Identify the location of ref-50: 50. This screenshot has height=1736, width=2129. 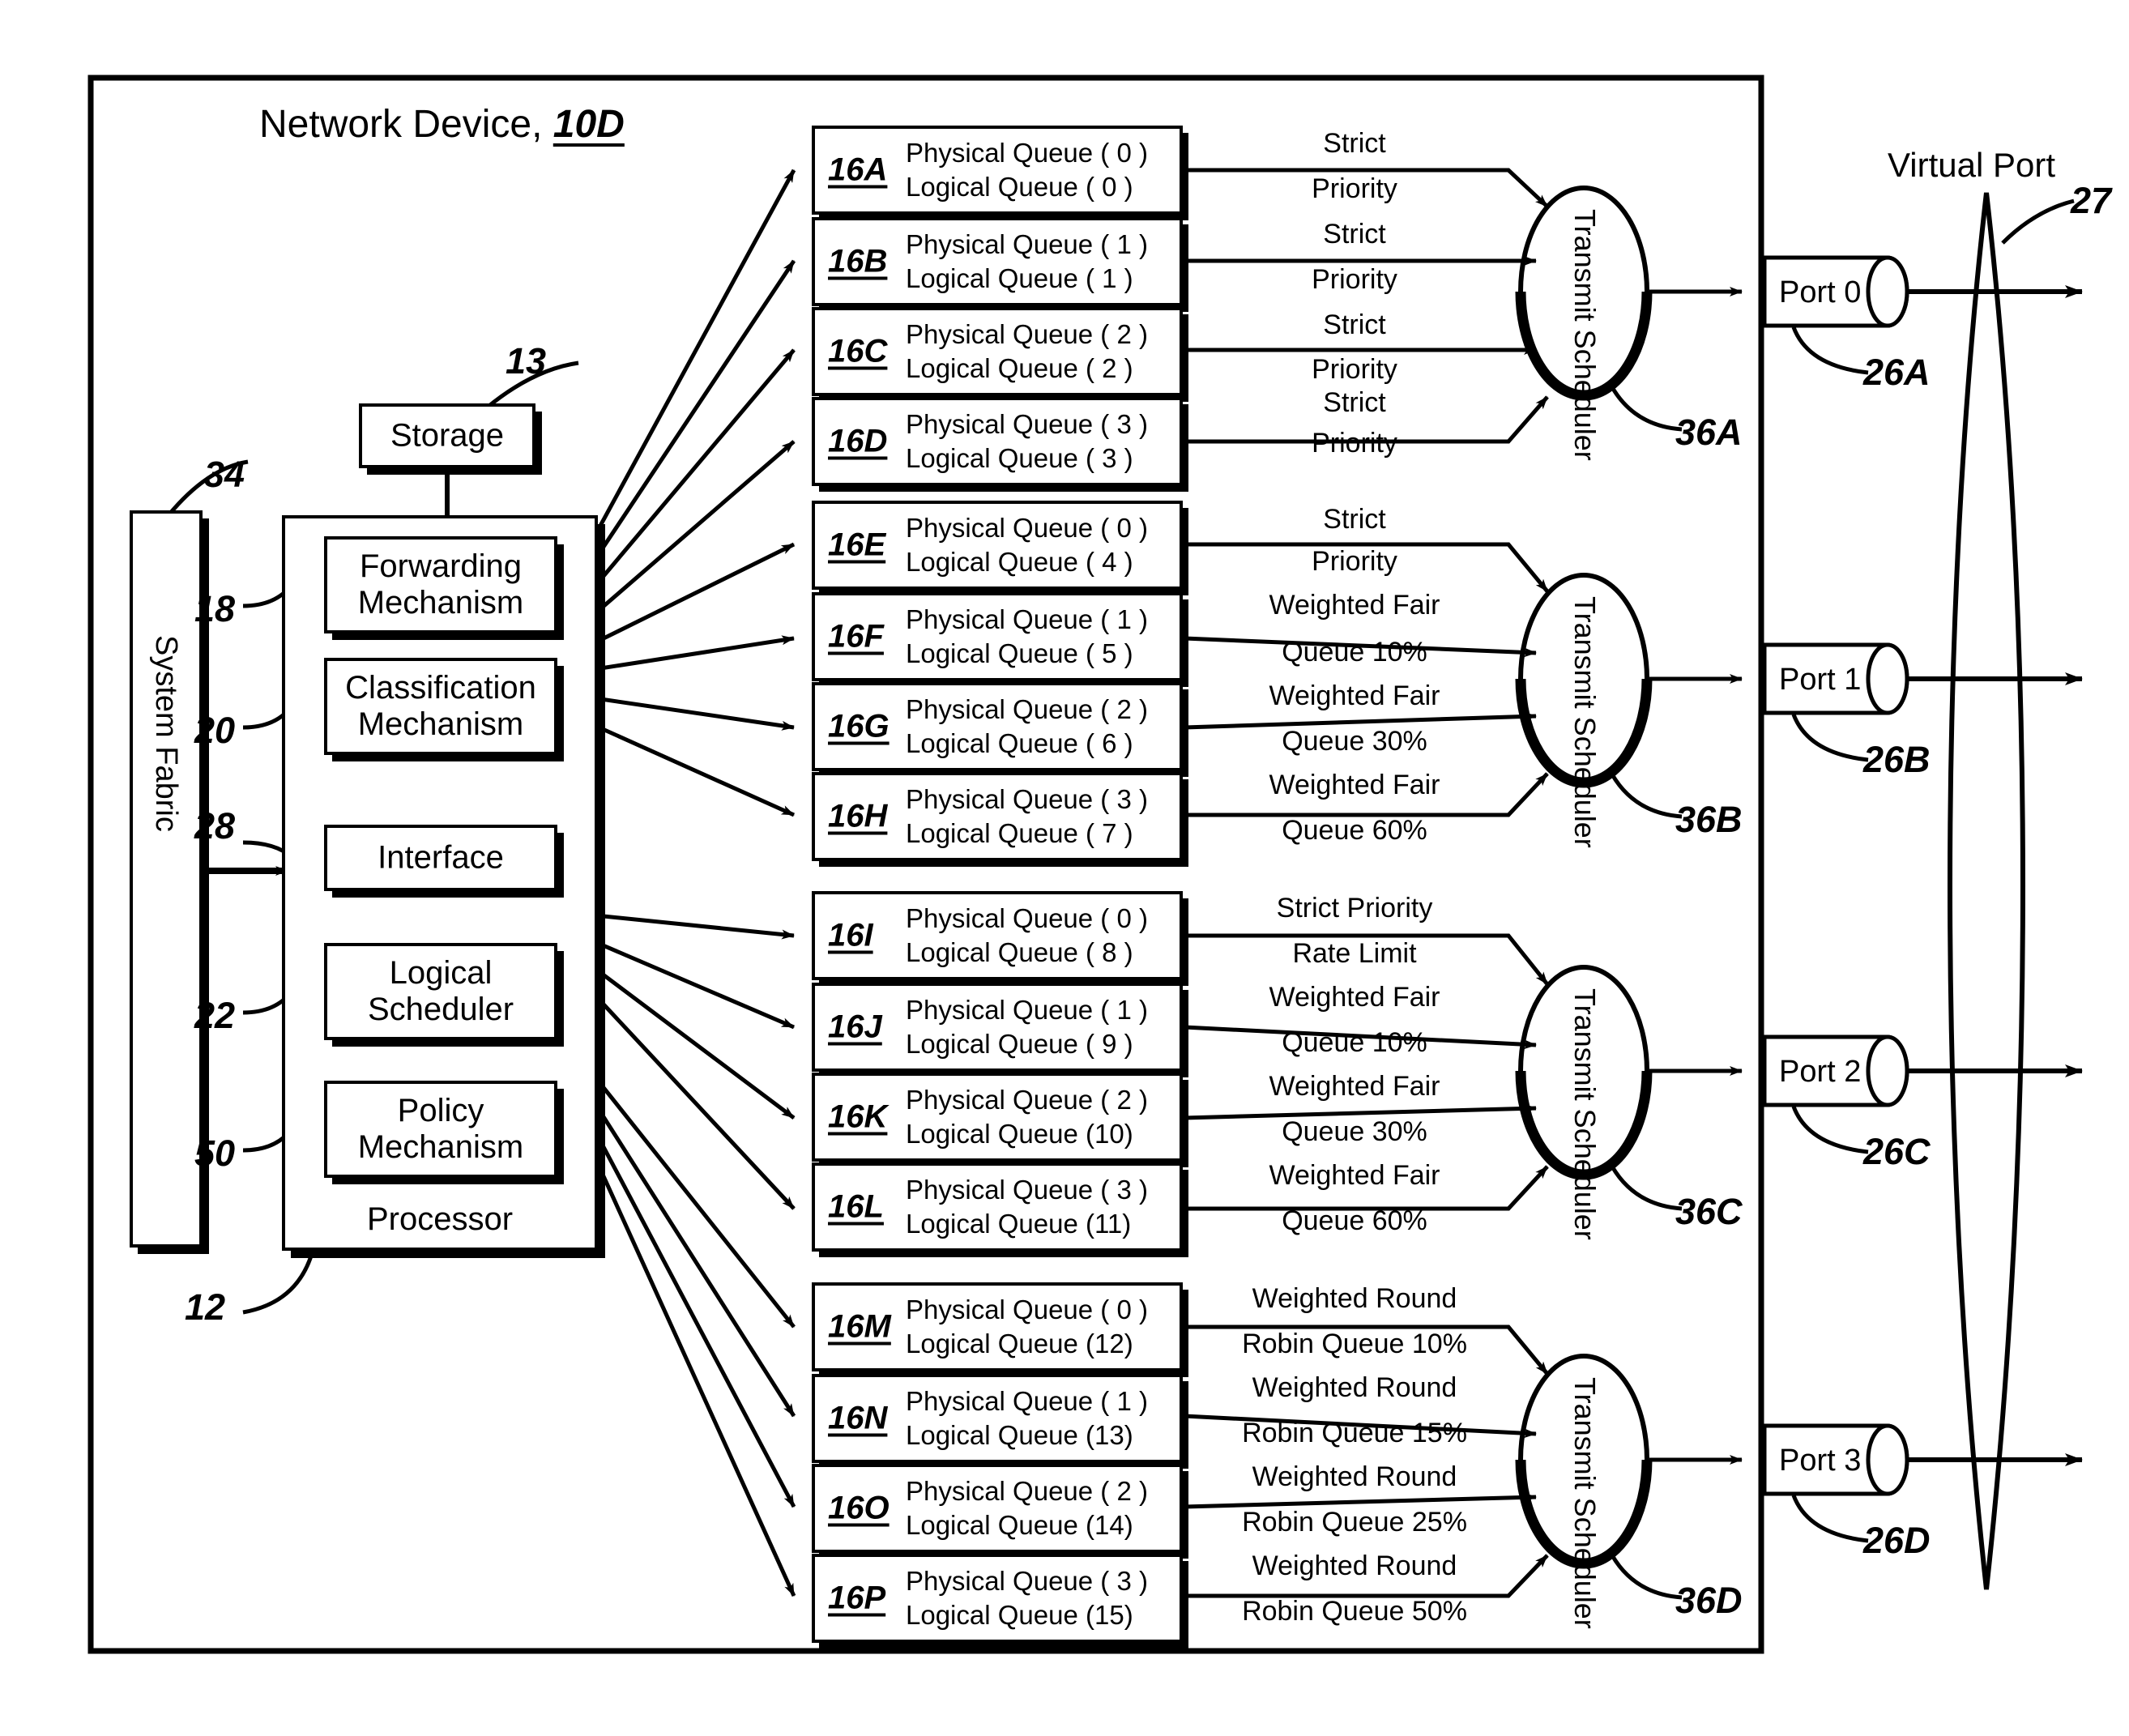
(215, 1153).